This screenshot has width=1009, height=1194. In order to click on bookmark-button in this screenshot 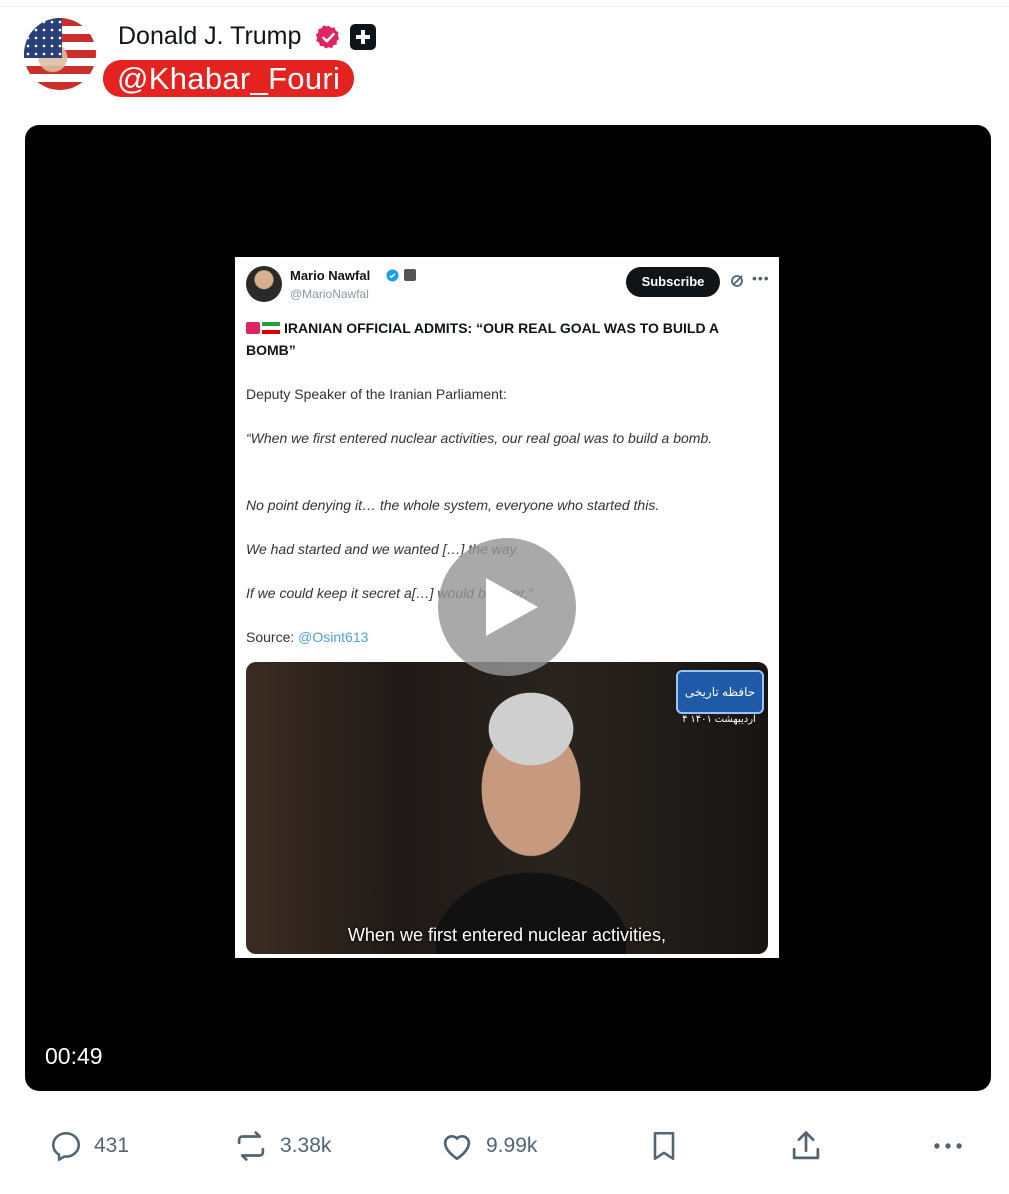, I will do `click(664, 1146)`.